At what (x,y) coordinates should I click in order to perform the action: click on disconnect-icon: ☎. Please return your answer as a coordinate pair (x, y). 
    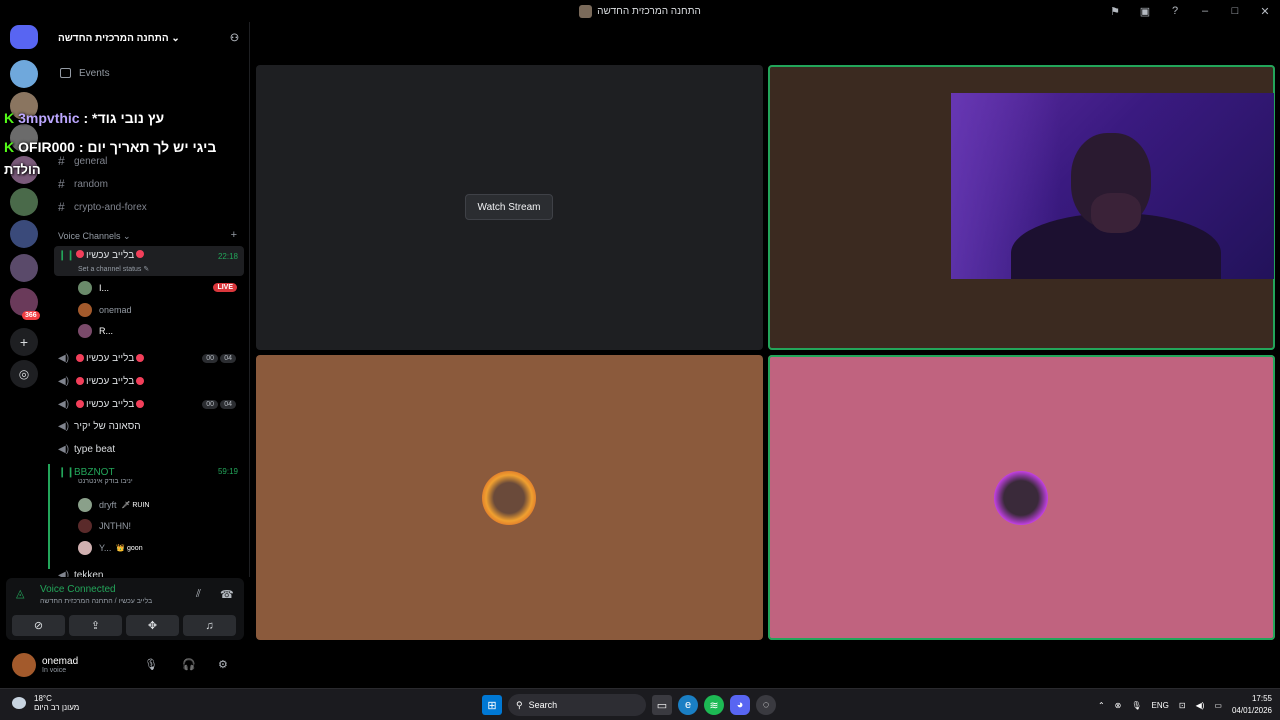
    Looking at the image, I should click on (227, 594).